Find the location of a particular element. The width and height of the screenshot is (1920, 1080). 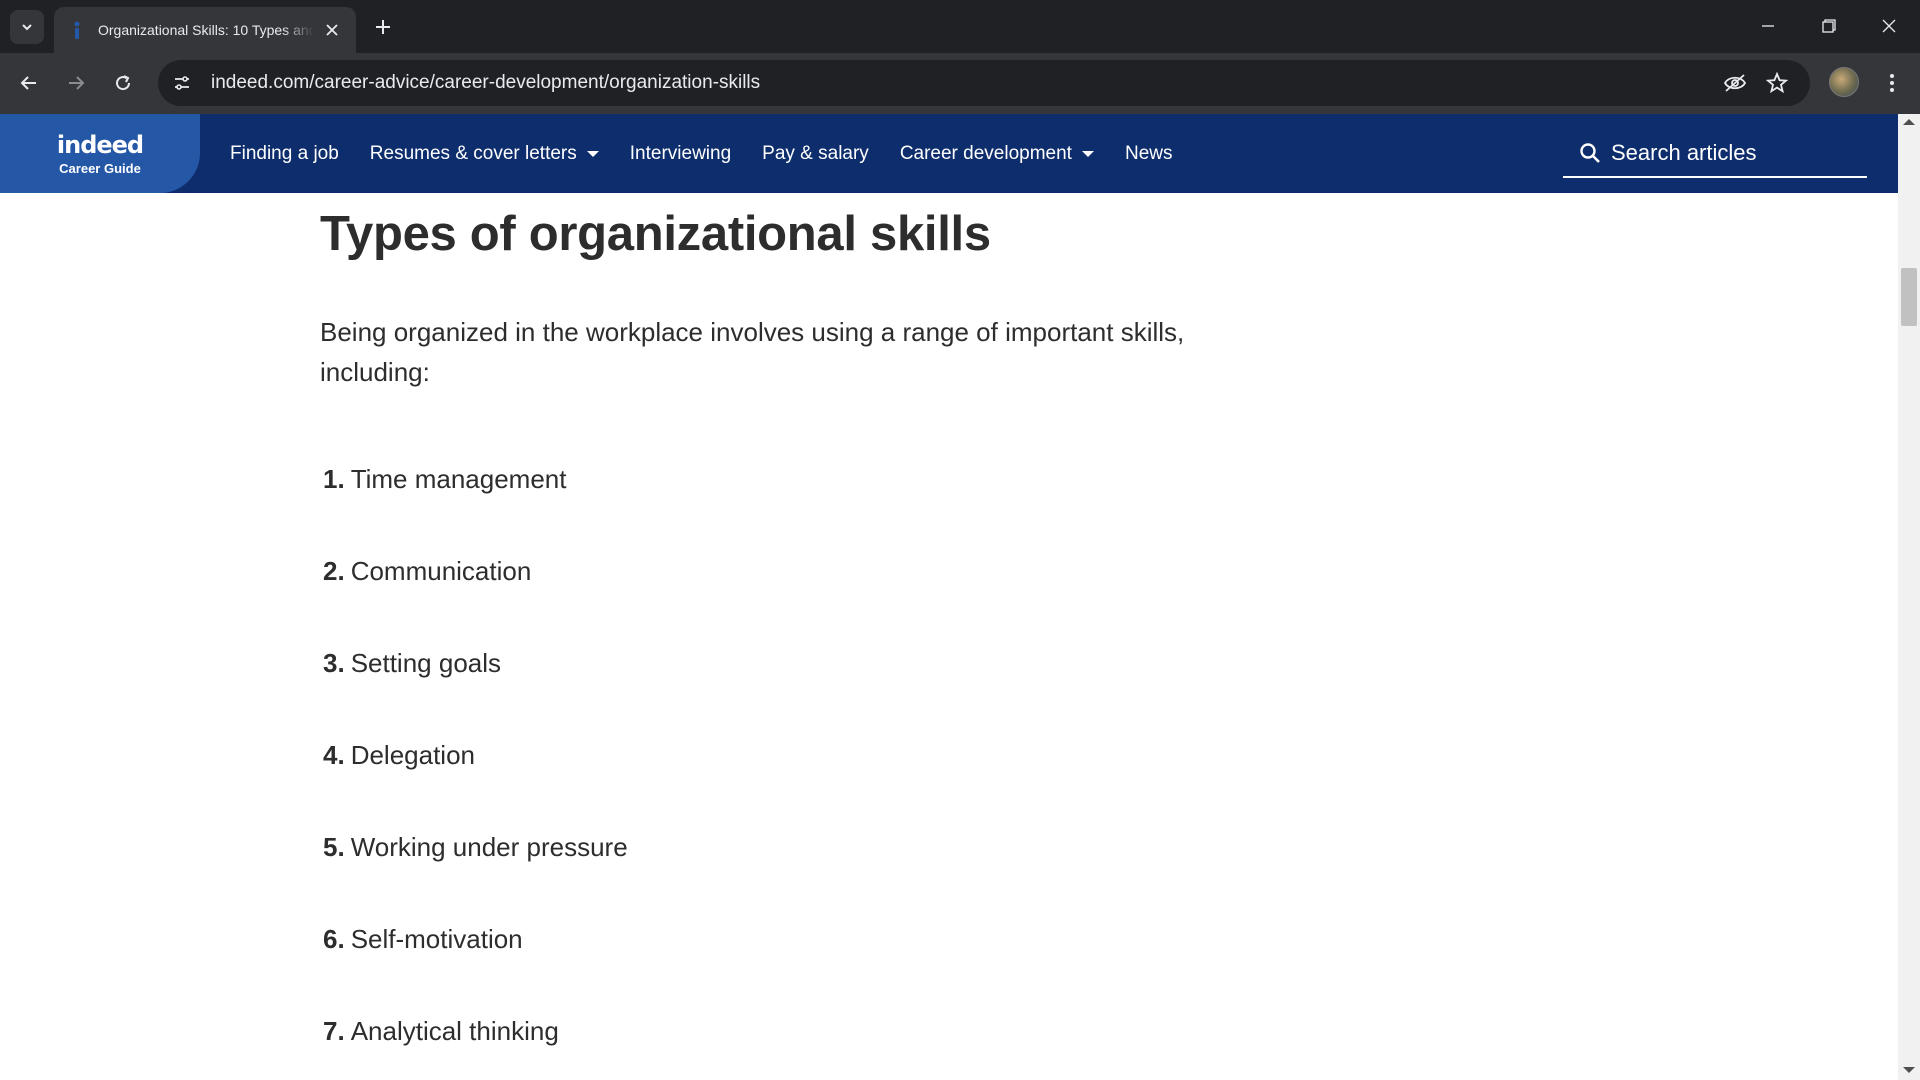

star-icon is located at coordinates (1777, 83).